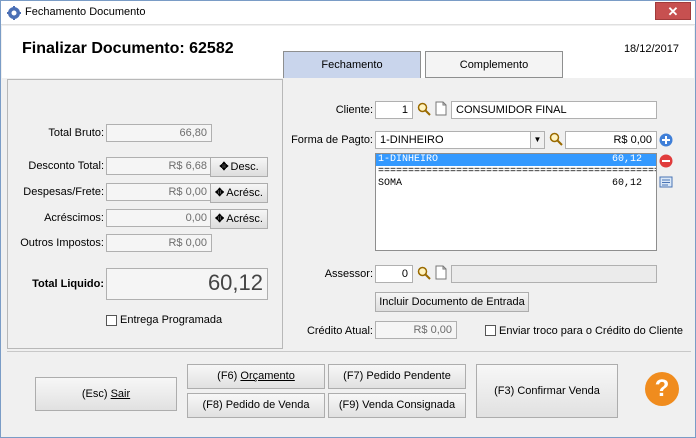 The width and height of the screenshot is (696, 438). Describe the element at coordinates (244, 219) in the screenshot. I see `acrescimos-button-label: Acrésc.` at that location.